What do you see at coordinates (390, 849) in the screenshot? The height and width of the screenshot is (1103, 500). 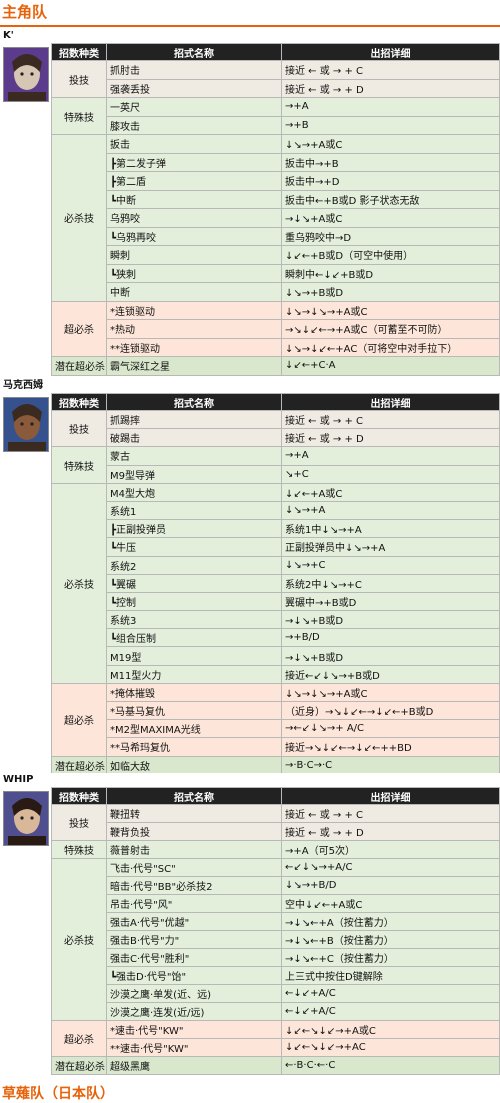 I see `move-input: →+A（可5次）` at bounding box center [390, 849].